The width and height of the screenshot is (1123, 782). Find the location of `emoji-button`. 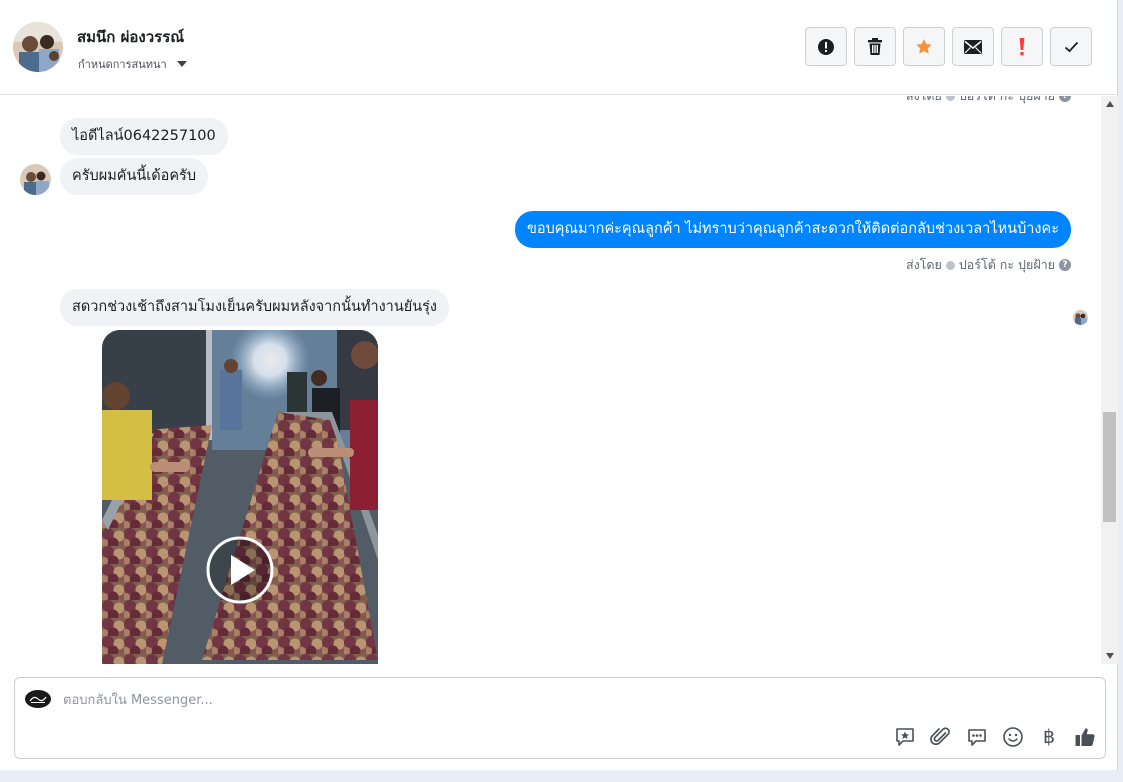

emoji-button is located at coordinates (1013, 737).